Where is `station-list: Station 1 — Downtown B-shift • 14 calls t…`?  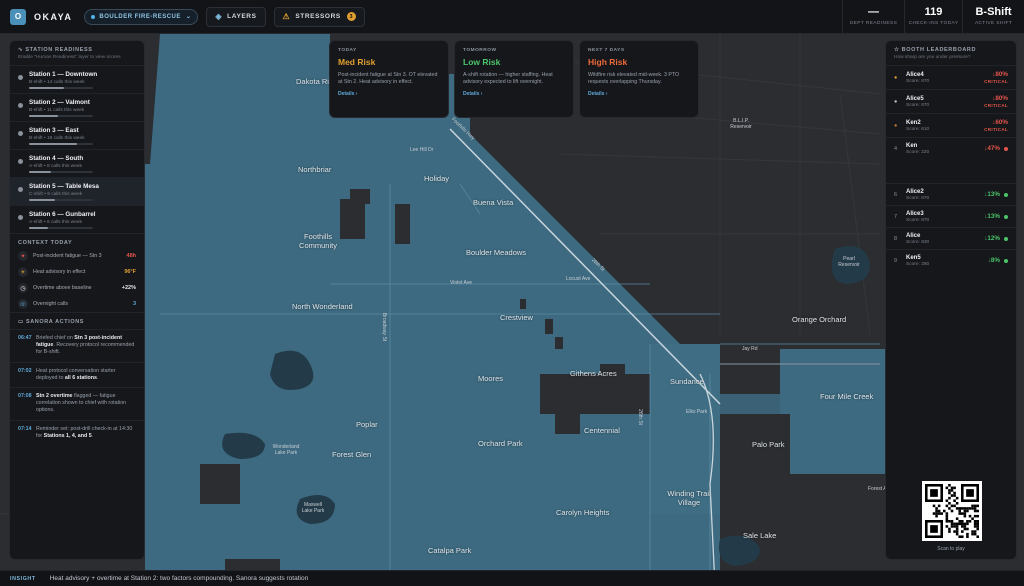 station-list: Station 1 — Downtown B-shift • 14 calls t… is located at coordinates (77, 149).